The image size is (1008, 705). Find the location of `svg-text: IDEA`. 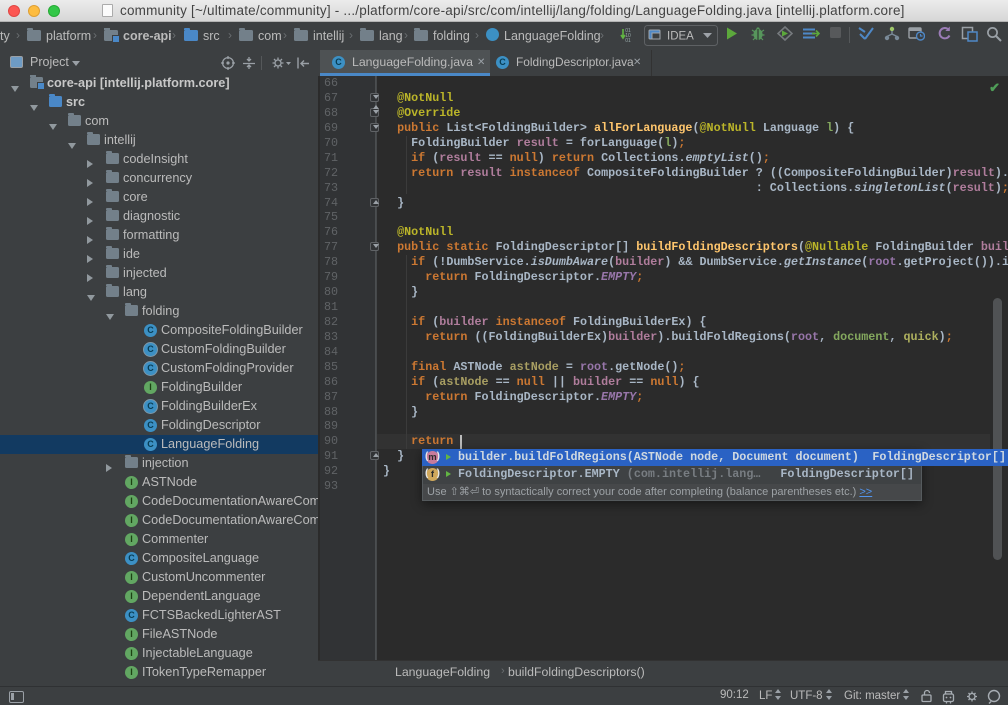

svg-text: IDEA is located at coordinates (680, 37).